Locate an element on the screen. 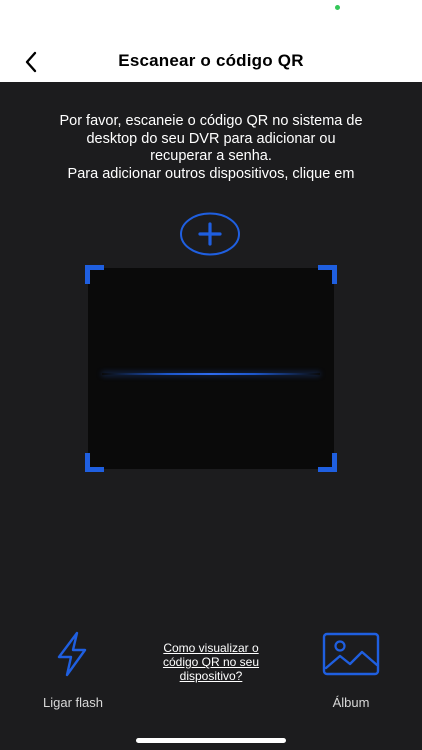 This screenshot has width=422, height=750. scanner-corner-bottom-left is located at coordinates (94, 462).